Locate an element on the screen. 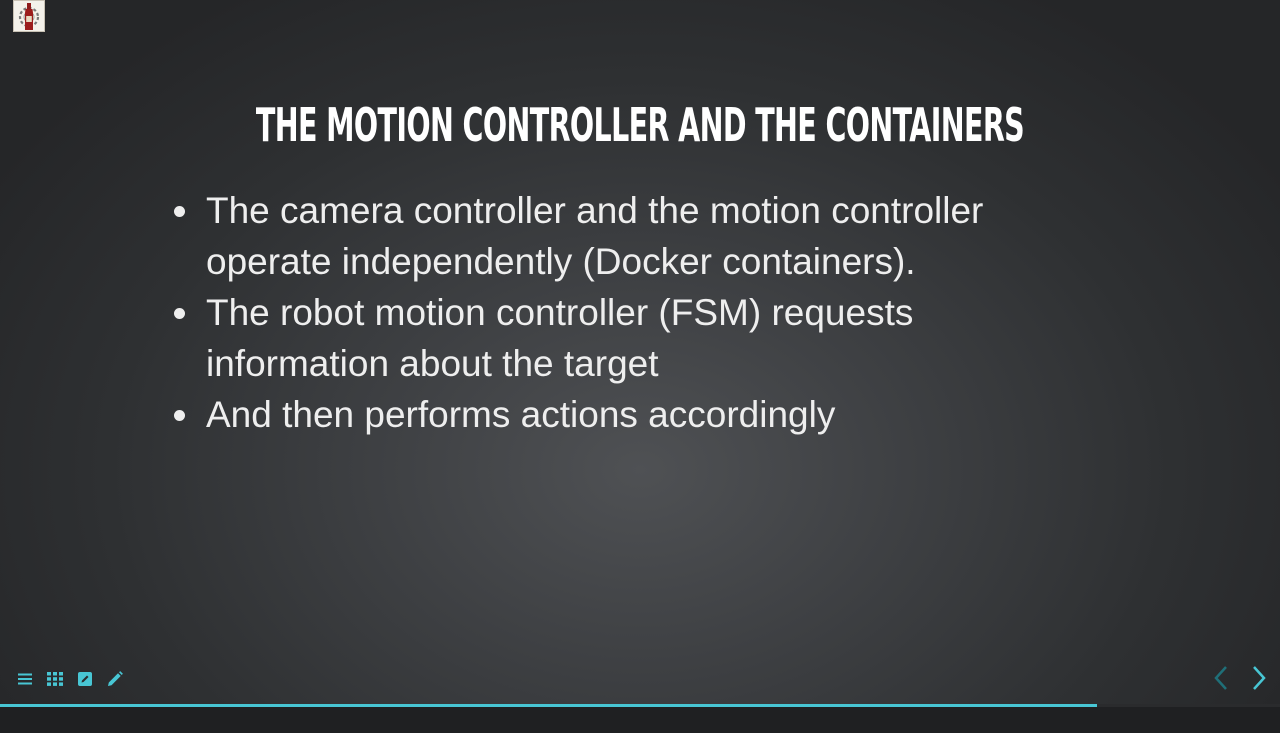 The width and height of the screenshot is (1280, 733). bottle-gear-logo-icon is located at coordinates (29, 16).